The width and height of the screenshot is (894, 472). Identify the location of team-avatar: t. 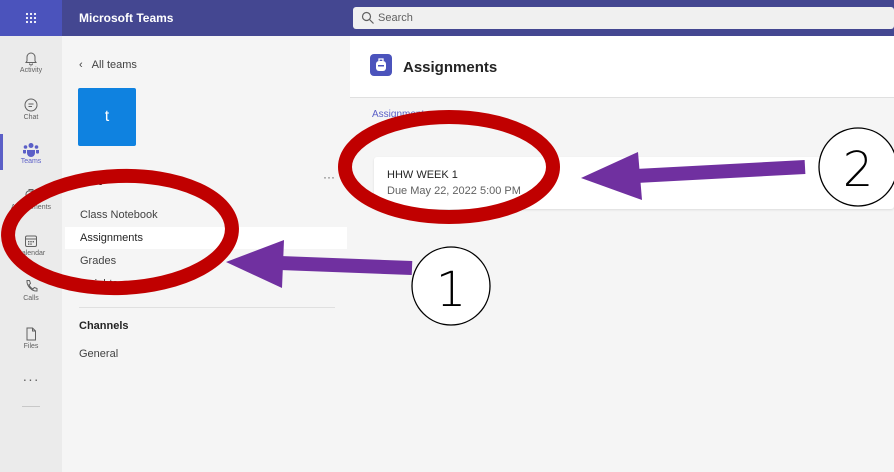
(107, 117).